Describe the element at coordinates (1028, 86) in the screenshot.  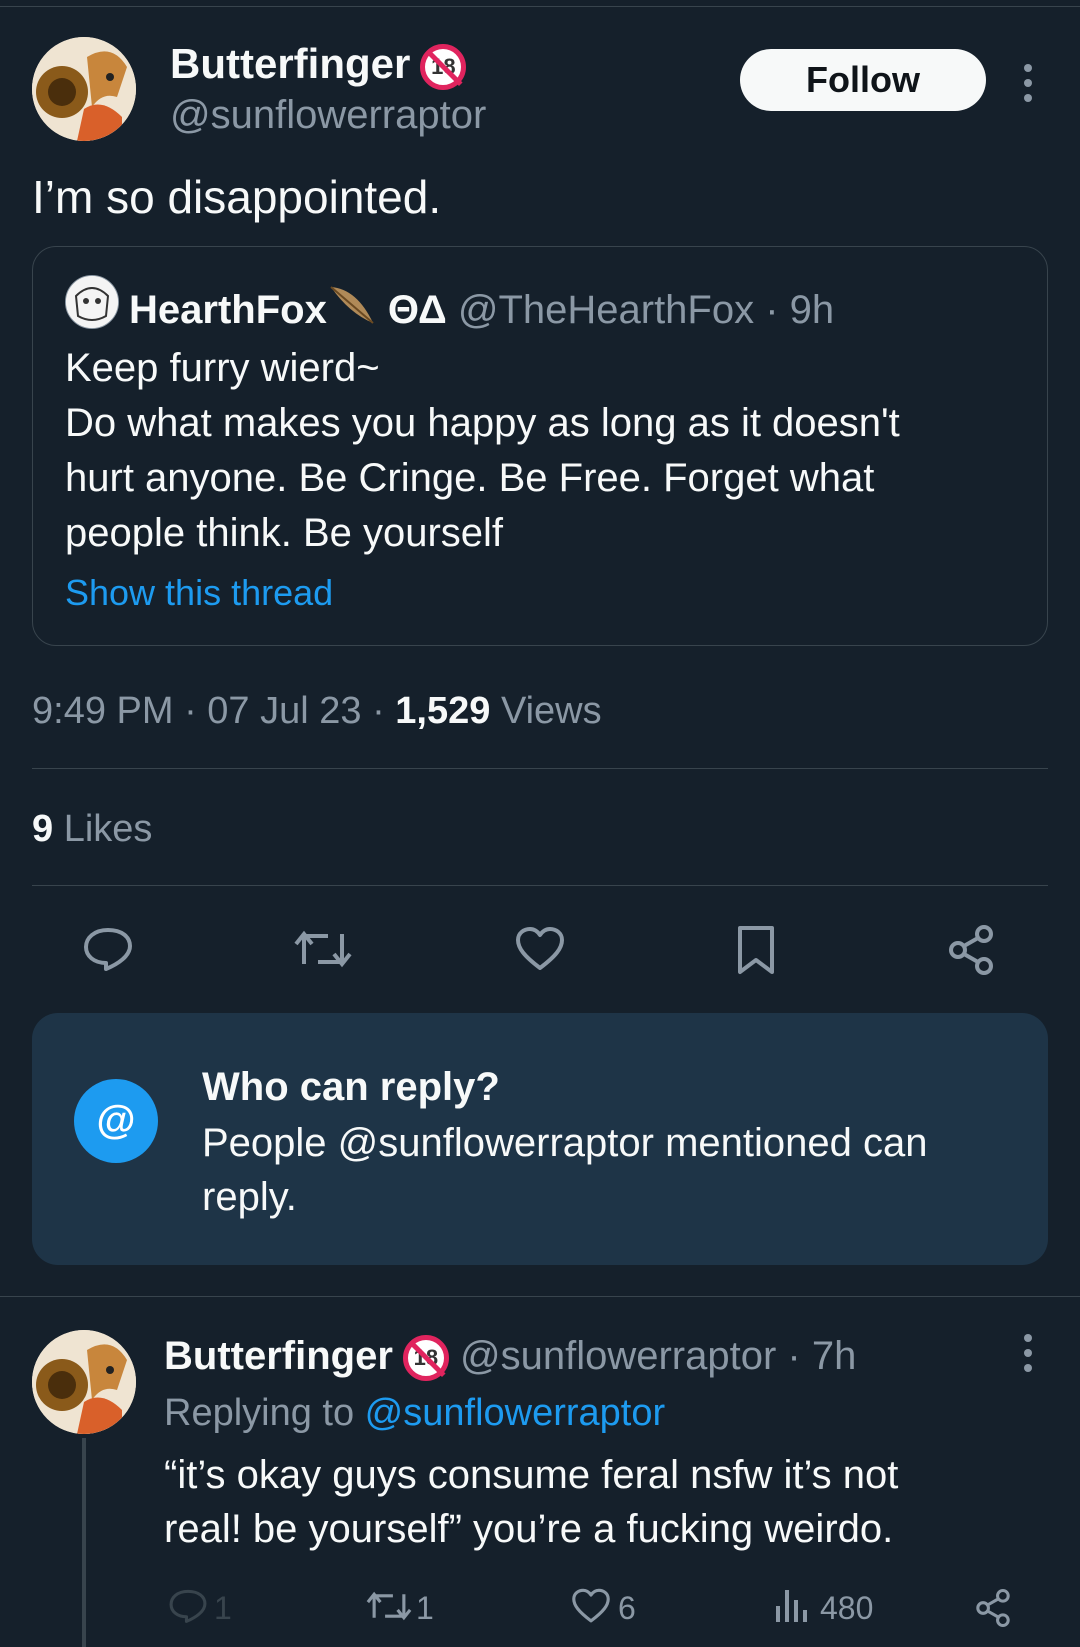
I see `more-options-icon` at that location.